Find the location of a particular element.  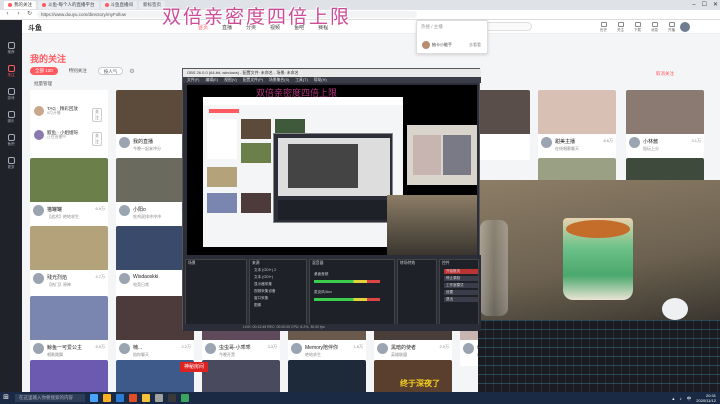

browser-tab-2: 斗鱼直播间 is located at coordinates (118, 5).